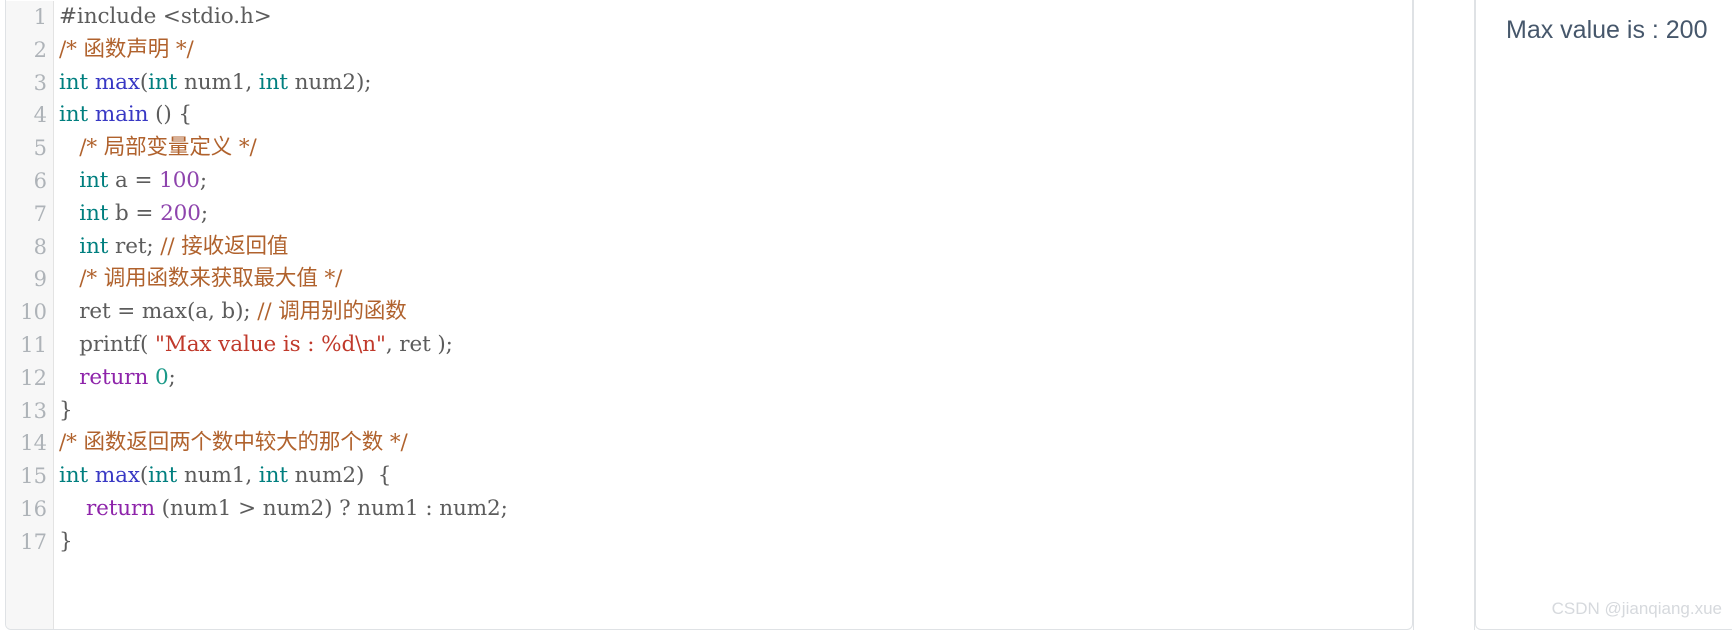 This screenshot has width=1732, height=630. What do you see at coordinates (735, 509) in the screenshot?
I see `code-line: return (num1 > num2) ? num1 : num2;` at bounding box center [735, 509].